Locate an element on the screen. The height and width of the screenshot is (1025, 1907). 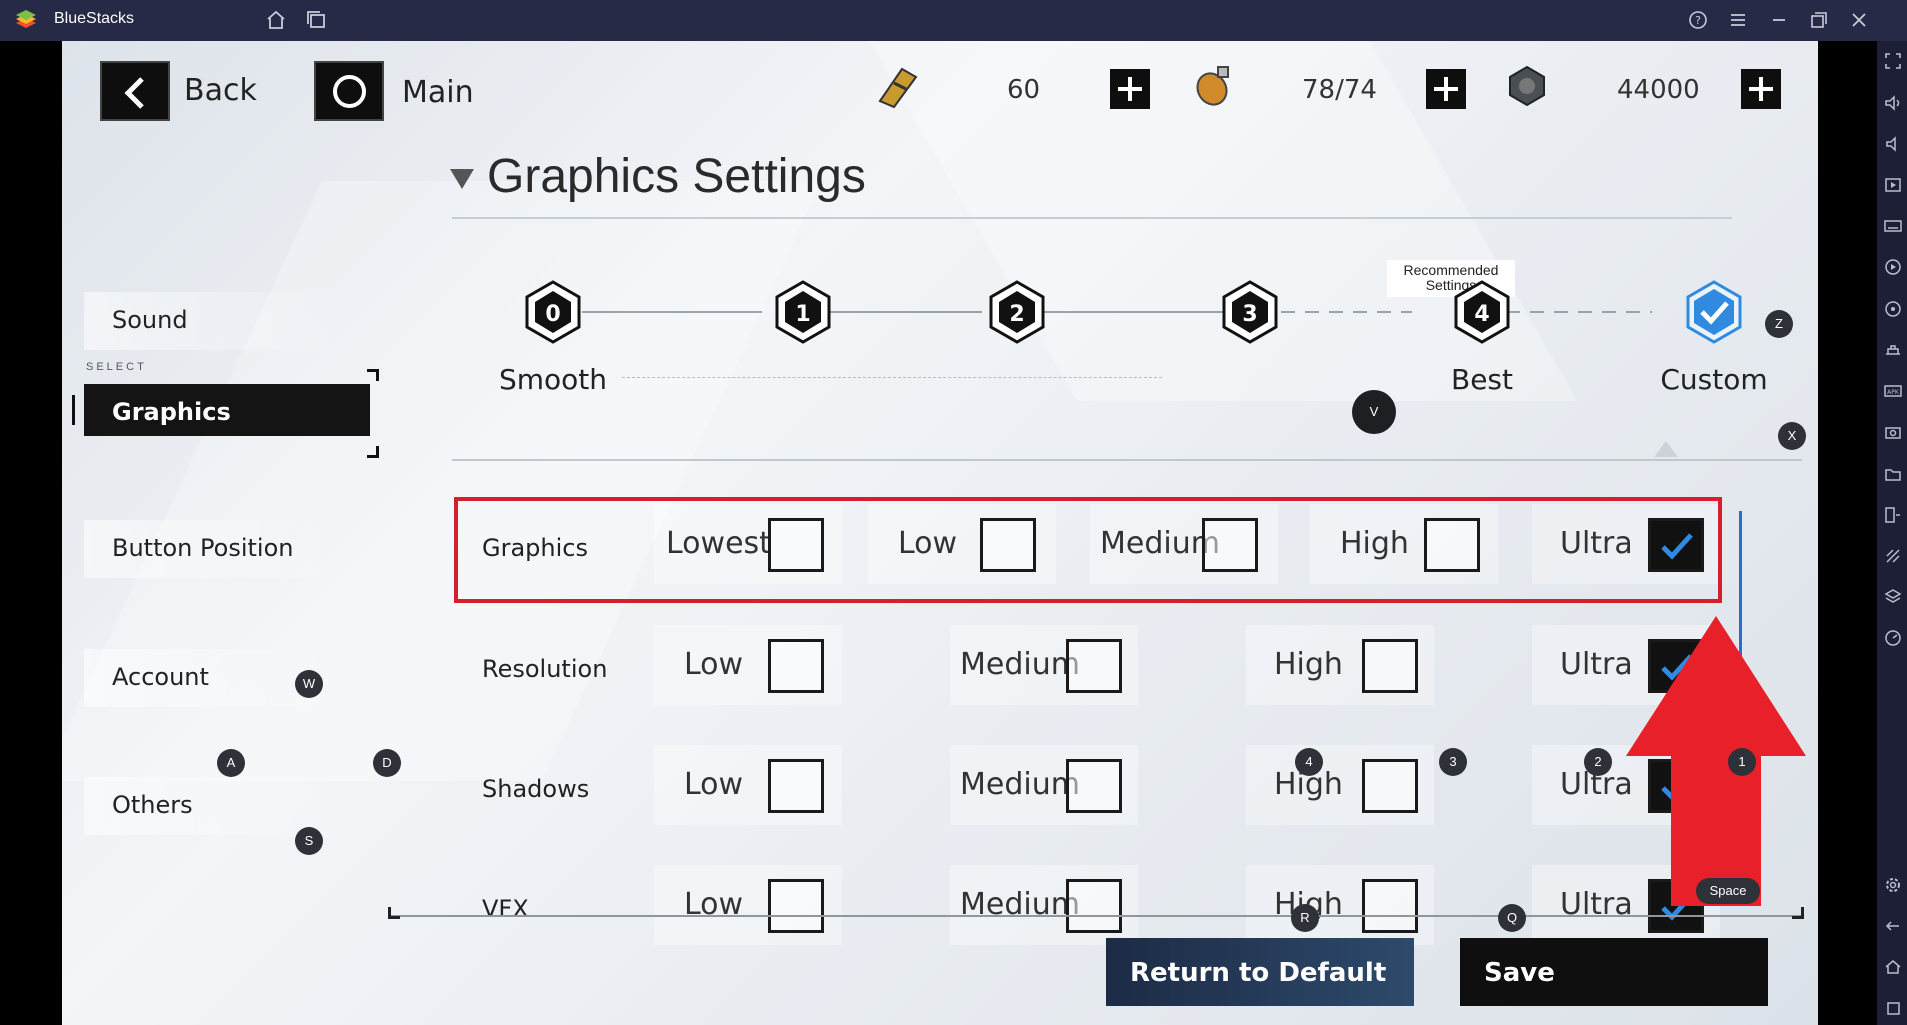
preset-3-button: 3 is located at coordinates (1250, 312).